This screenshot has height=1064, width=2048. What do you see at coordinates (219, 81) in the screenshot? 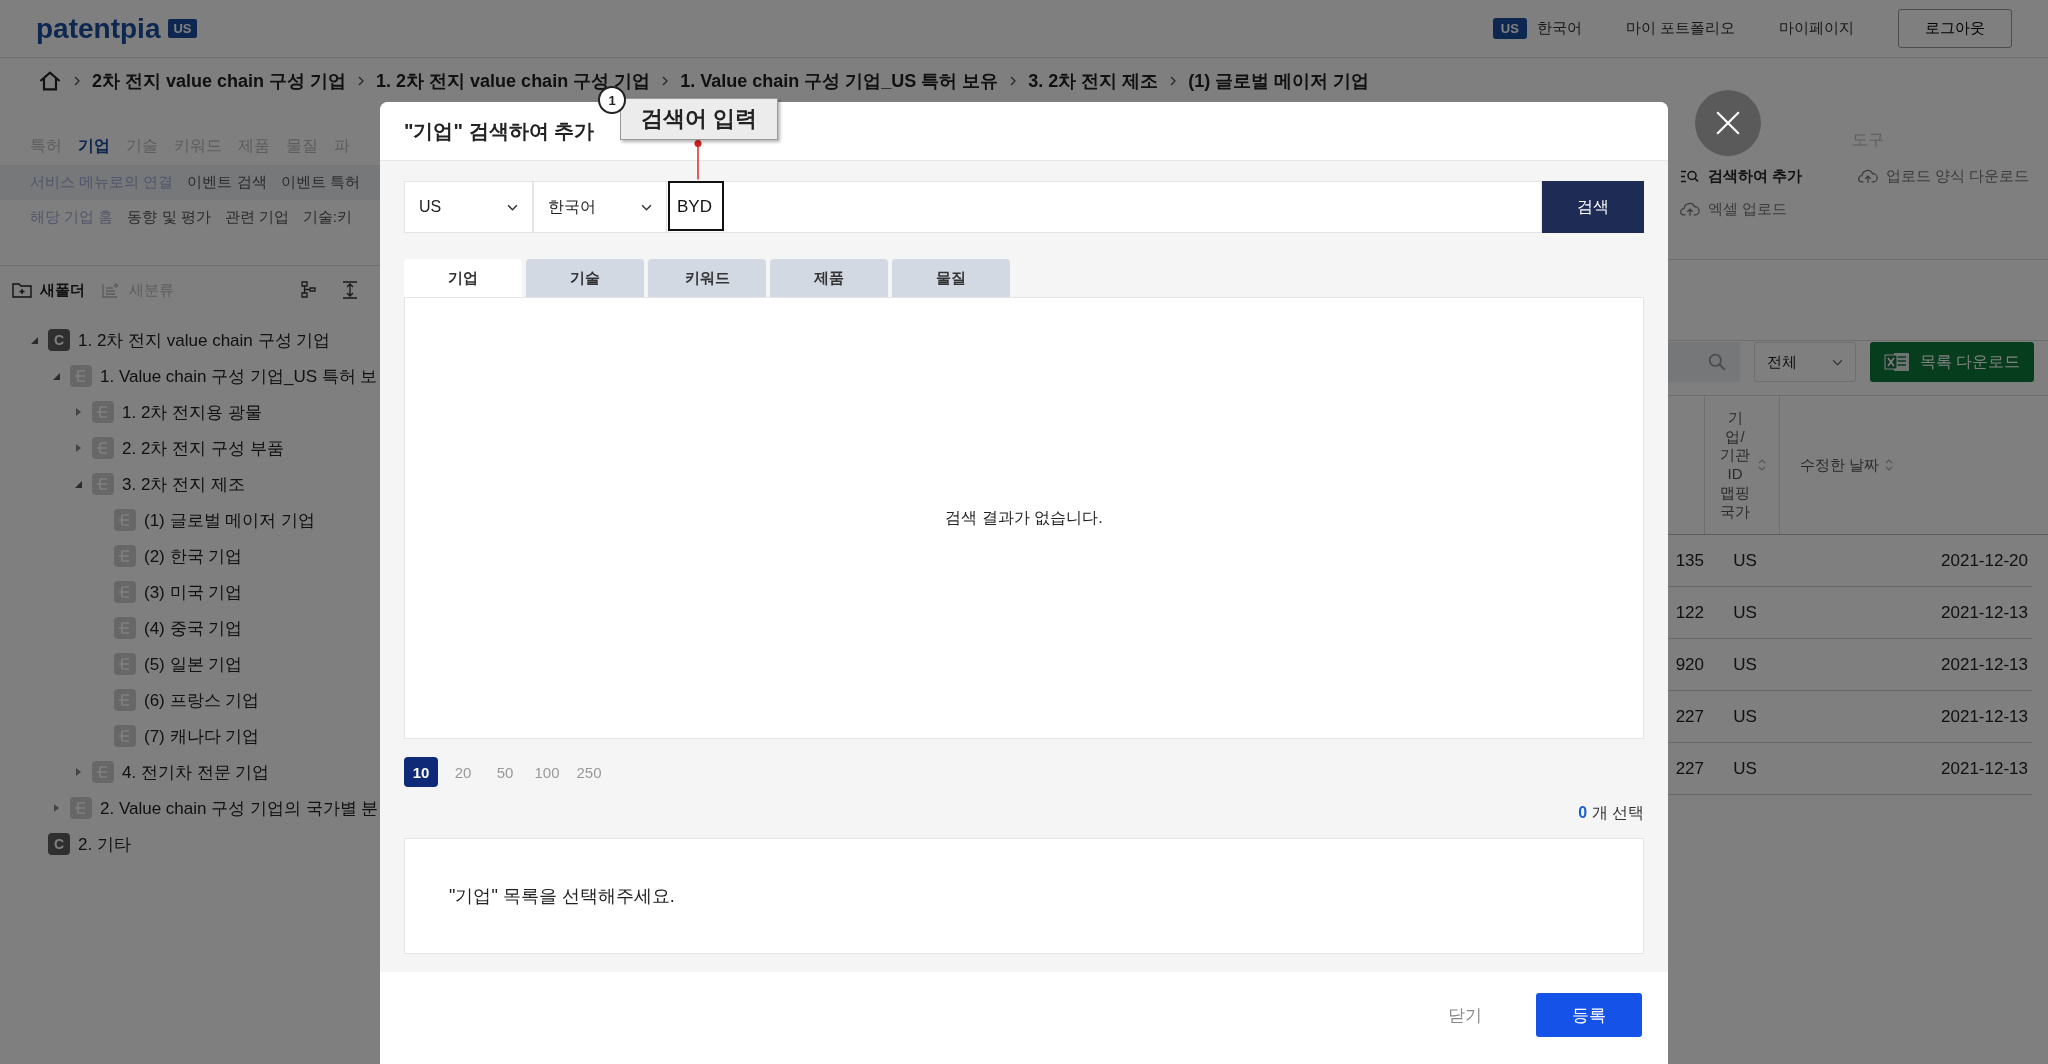
I see `breadcrumb-link: 2차 전지 value chain 구성 기업` at bounding box center [219, 81].